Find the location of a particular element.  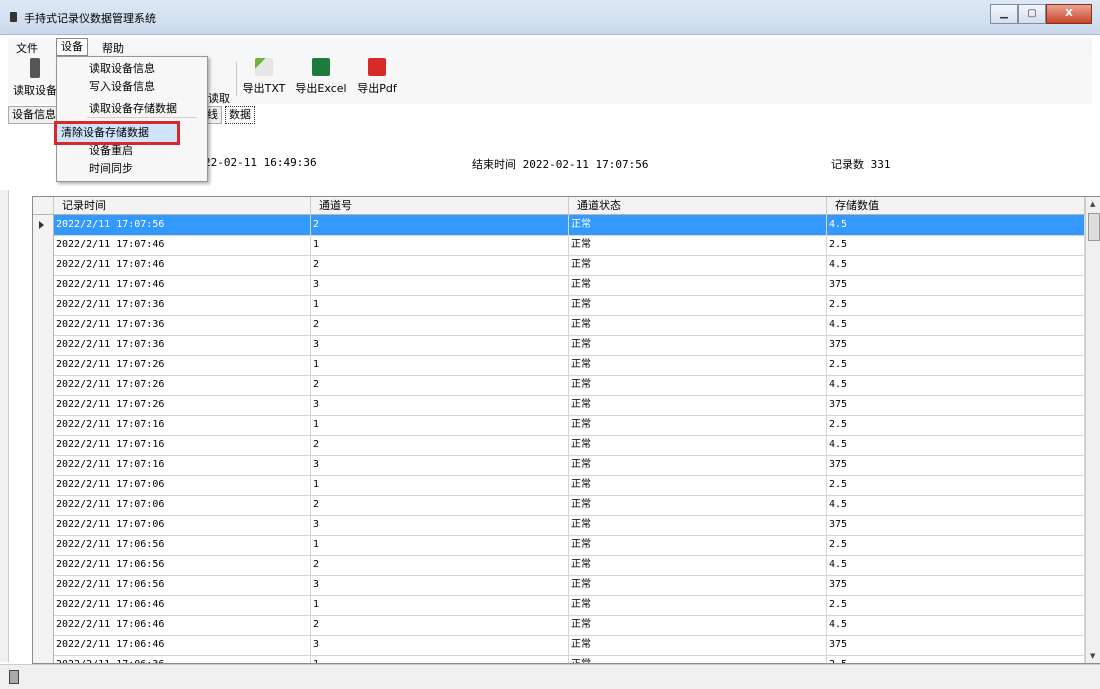

menu-item-read-stored-data: 读取设备存储数据 is located at coordinates (132, 109).